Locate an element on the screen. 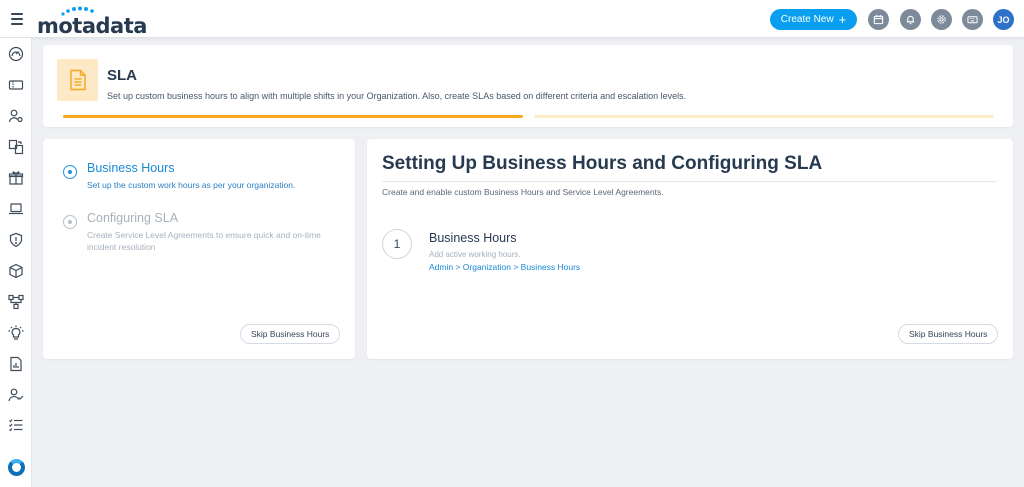 This screenshot has width=1024, height=487. report-icon is located at coordinates (16, 364).